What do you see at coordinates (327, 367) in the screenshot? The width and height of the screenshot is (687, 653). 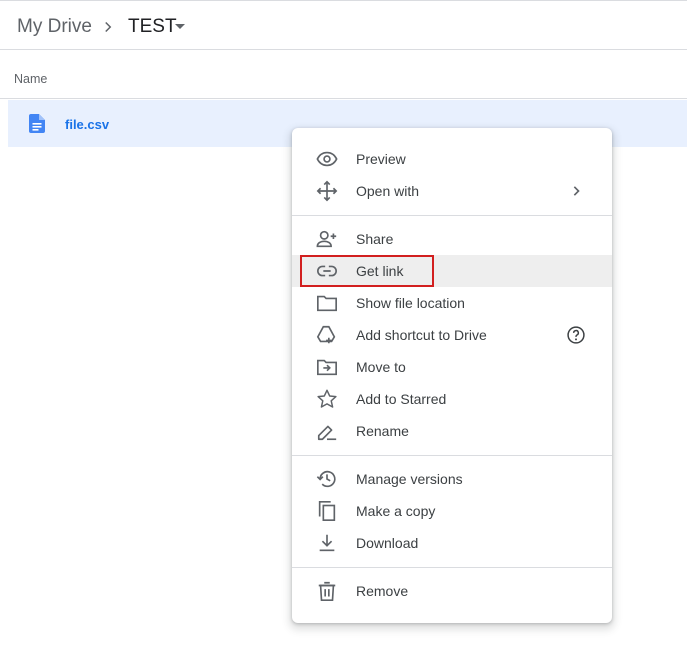 I see `folder-move-icon` at bounding box center [327, 367].